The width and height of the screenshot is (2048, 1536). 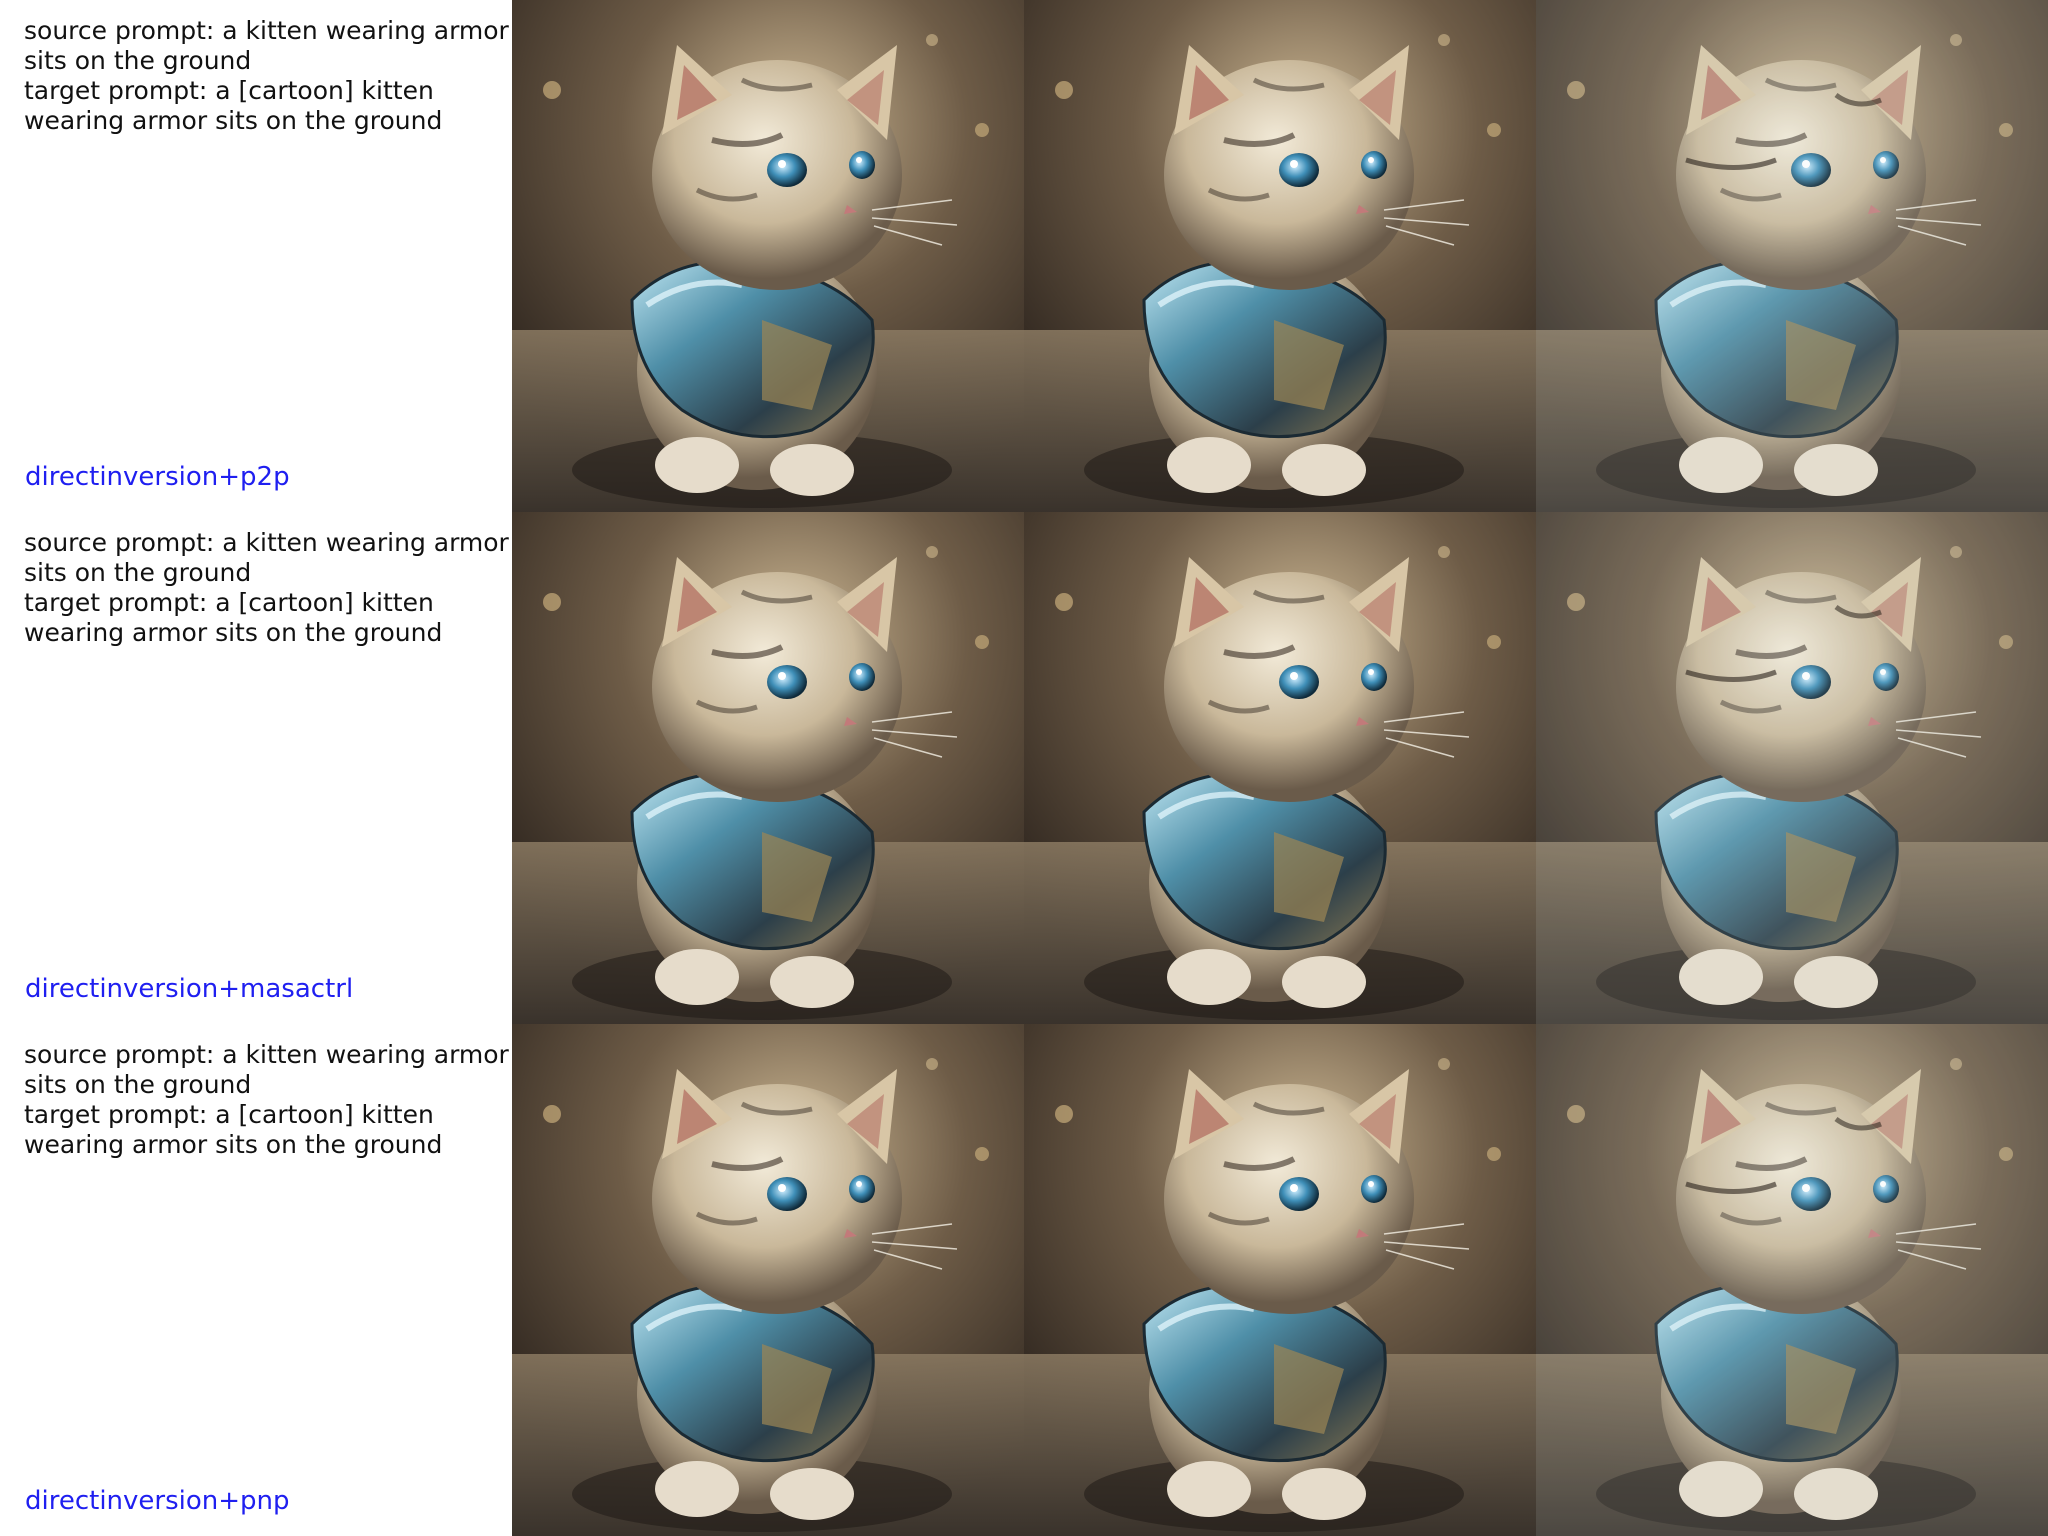 What do you see at coordinates (157, 477) in the screenshot?
I see `method-label: directinversion+p2p` at bounding box center [157, 477].